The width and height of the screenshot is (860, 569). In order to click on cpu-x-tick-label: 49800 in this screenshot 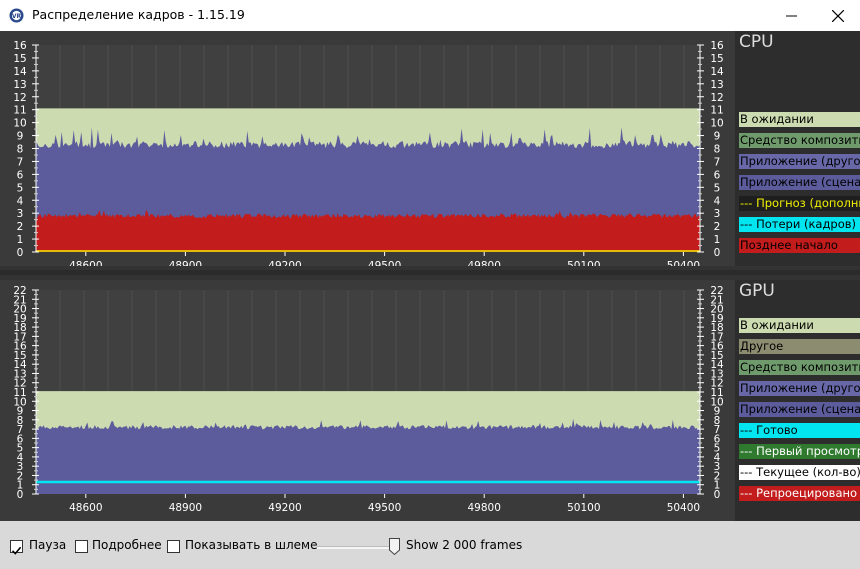, I will do `click(483, 263)`.